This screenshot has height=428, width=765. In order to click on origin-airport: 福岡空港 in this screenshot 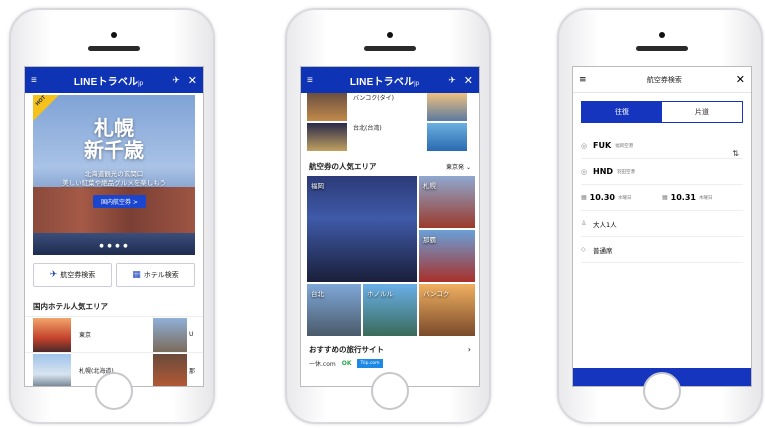, I will do `click(624, 146)`.